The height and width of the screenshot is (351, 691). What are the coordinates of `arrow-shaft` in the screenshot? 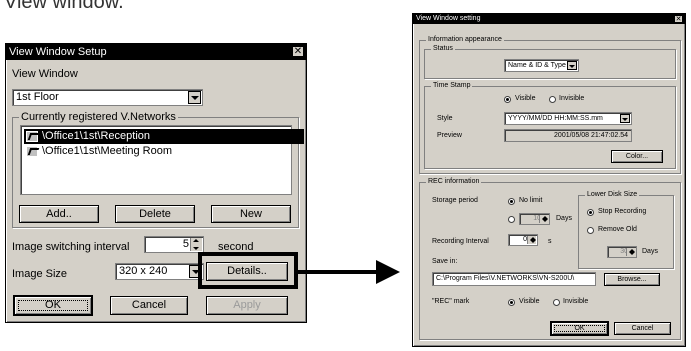 It's located at (338, 272).